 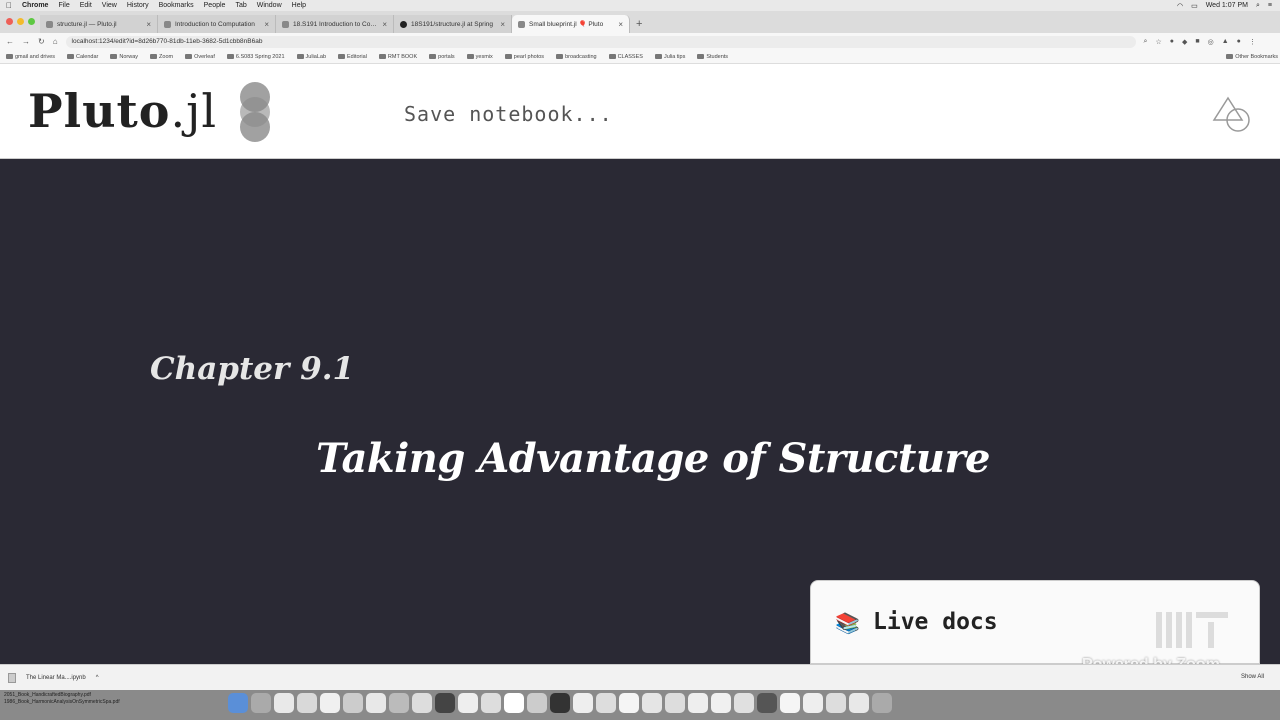 I want to click on bookmark-item: RMT BOOK, so click(x=397, y=57).